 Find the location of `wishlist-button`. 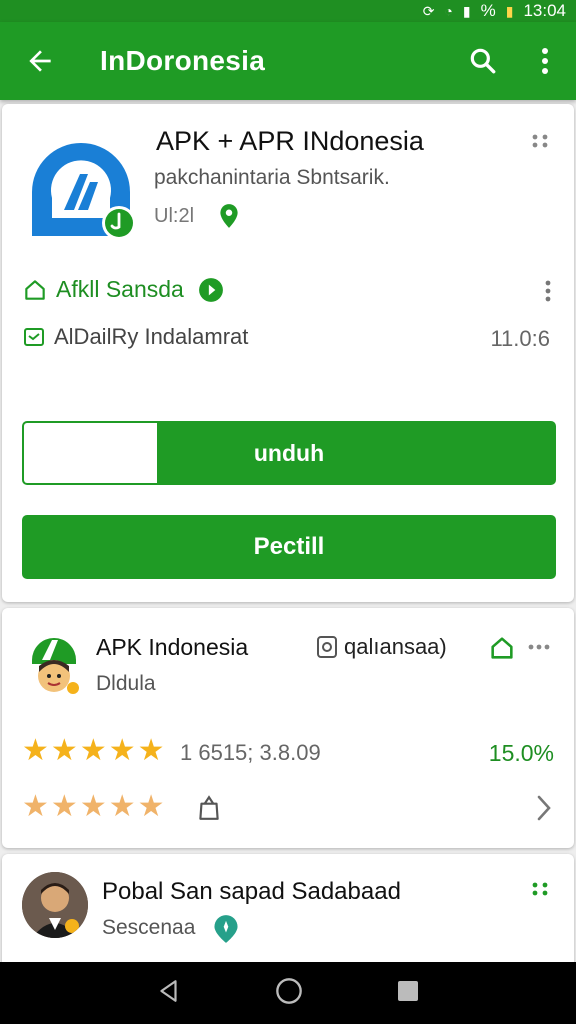

wishlist-button is located at coordinates (209, 810).